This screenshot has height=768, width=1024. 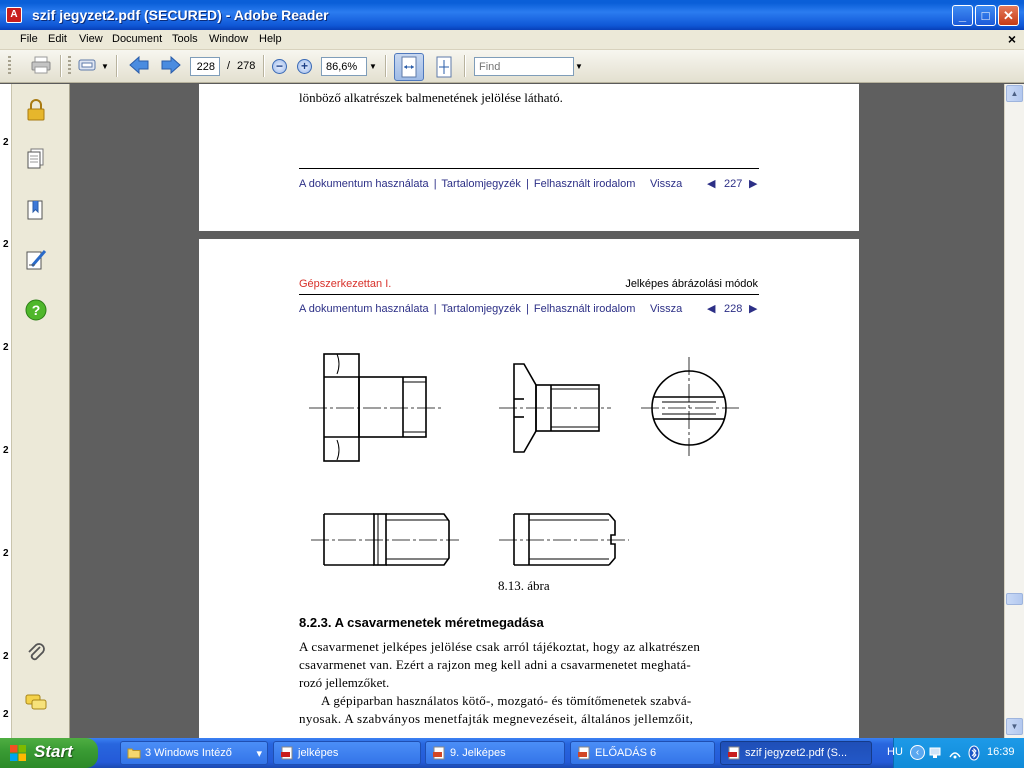 What do you see at coordinates (139, 66) in the screenshot?
I see `previous-page-icon` at bounding box center [139, 66].